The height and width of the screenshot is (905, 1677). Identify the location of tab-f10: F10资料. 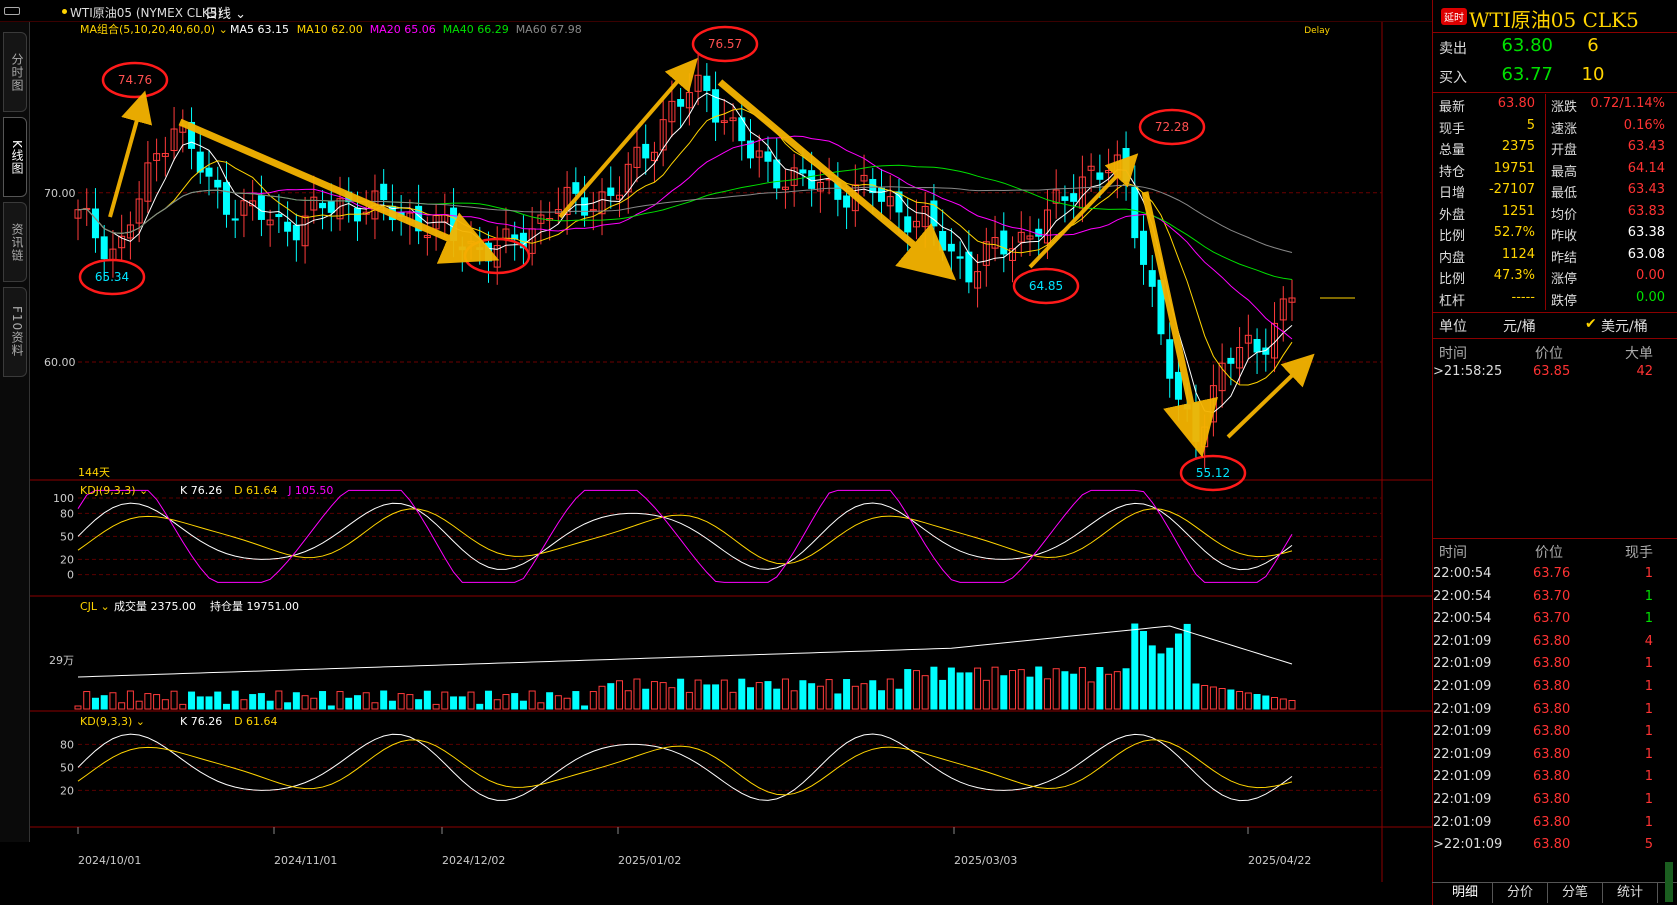
(15, 332).